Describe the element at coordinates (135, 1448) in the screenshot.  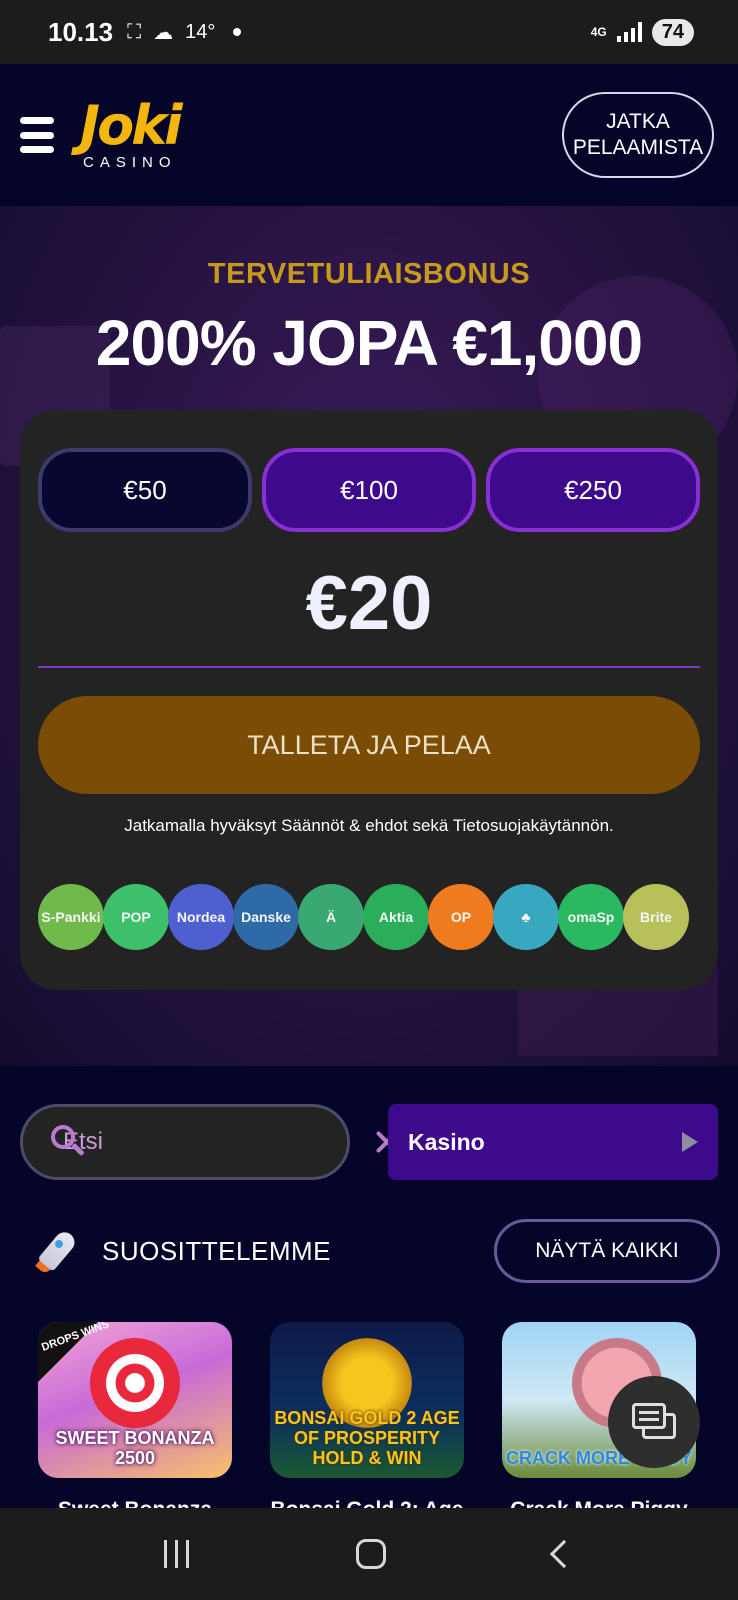
I see `game-logo-text: SWEET BONANZA 2500` at that location.